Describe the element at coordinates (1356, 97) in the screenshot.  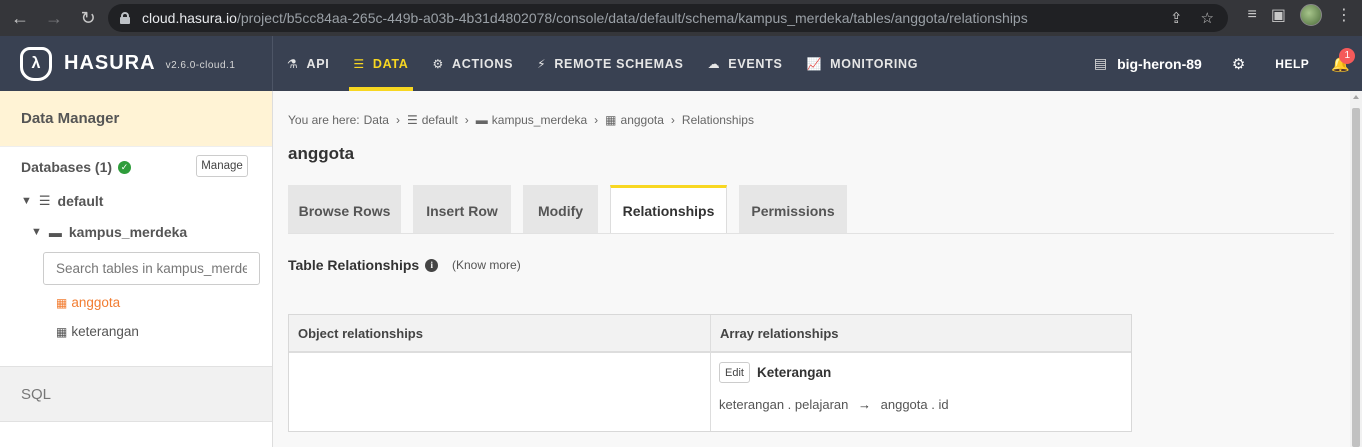
I see `scroll-up-arrow-icon` at that location.